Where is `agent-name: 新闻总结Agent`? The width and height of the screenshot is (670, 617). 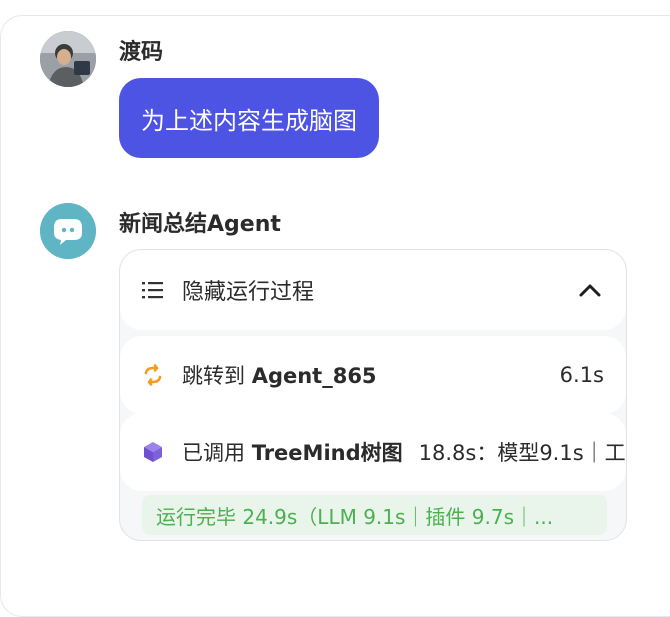 agent-name: 新闻总结Agent is located at coordinates (200, 224).